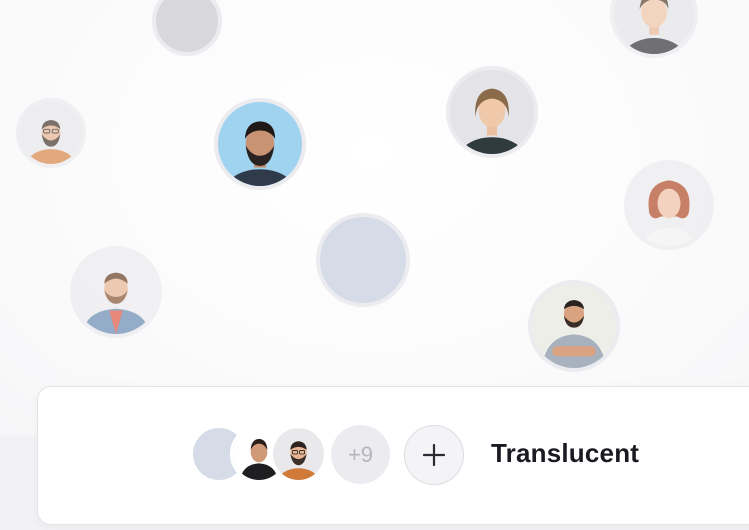 This screenshot has height=530, width=749. I want to click on avatar-person-left-middle, so click(116, 292).